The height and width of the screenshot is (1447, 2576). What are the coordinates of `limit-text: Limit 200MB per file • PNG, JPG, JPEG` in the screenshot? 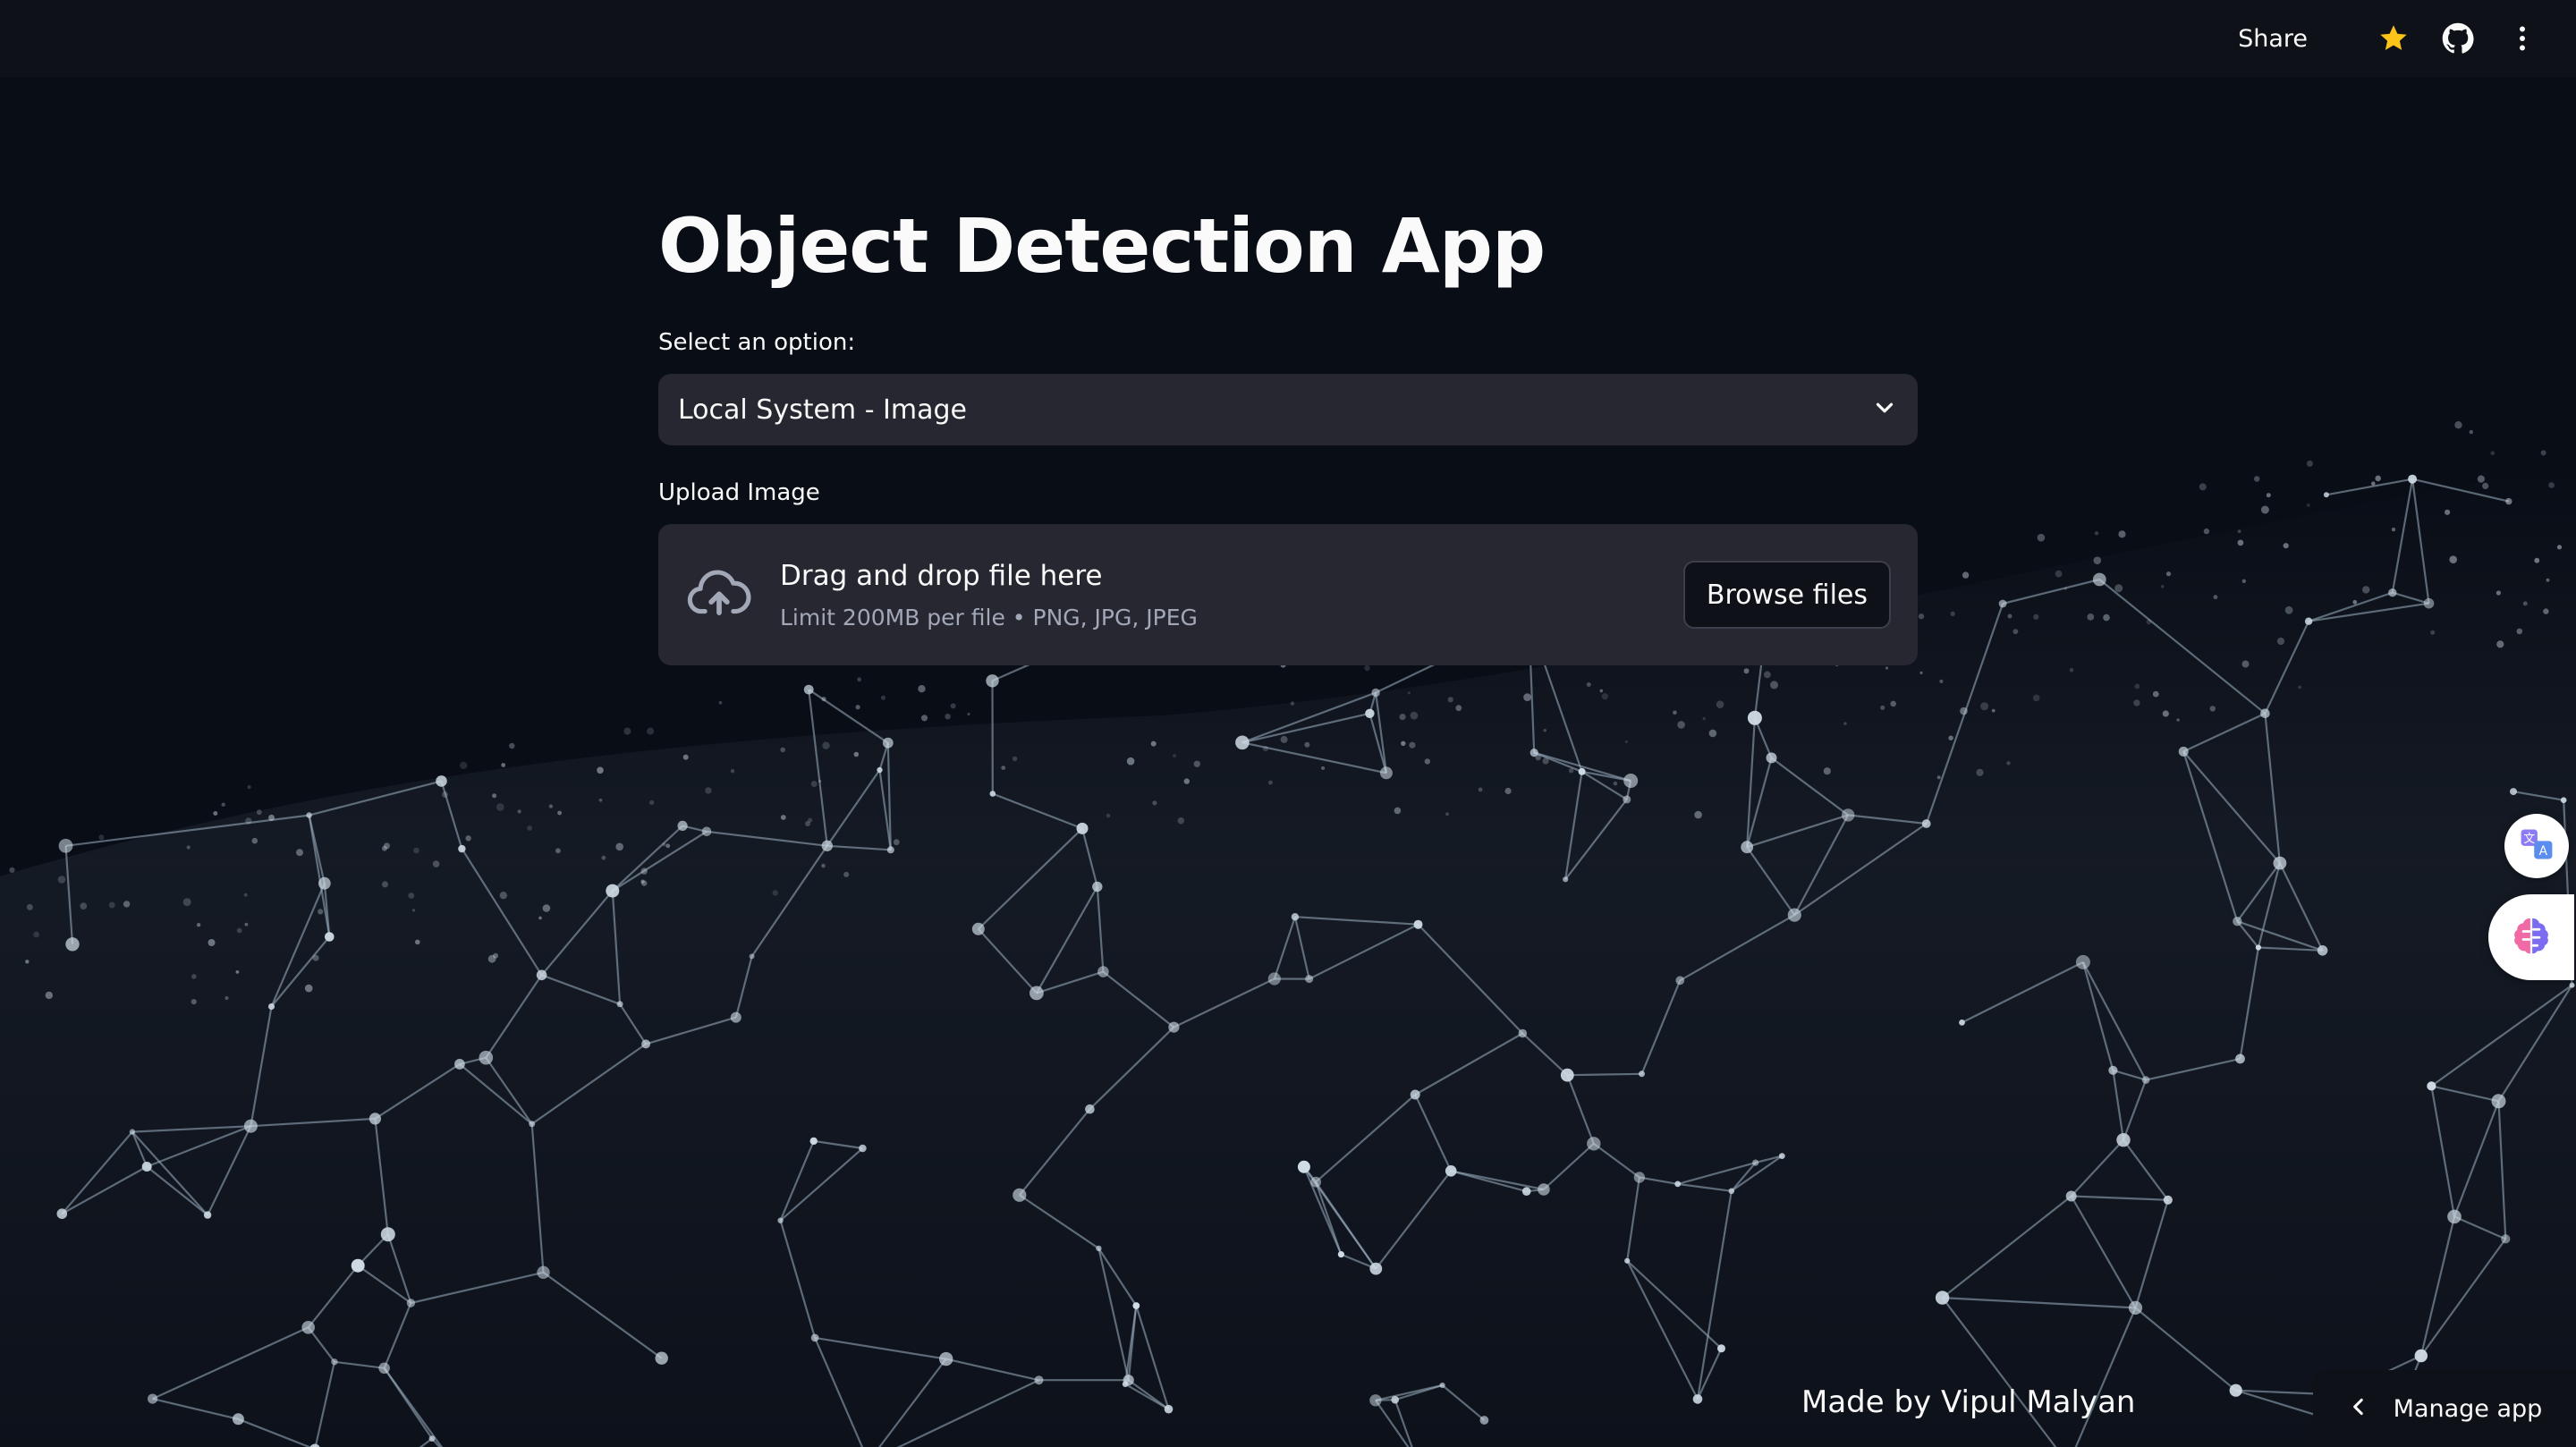 It's located at (989, 617).